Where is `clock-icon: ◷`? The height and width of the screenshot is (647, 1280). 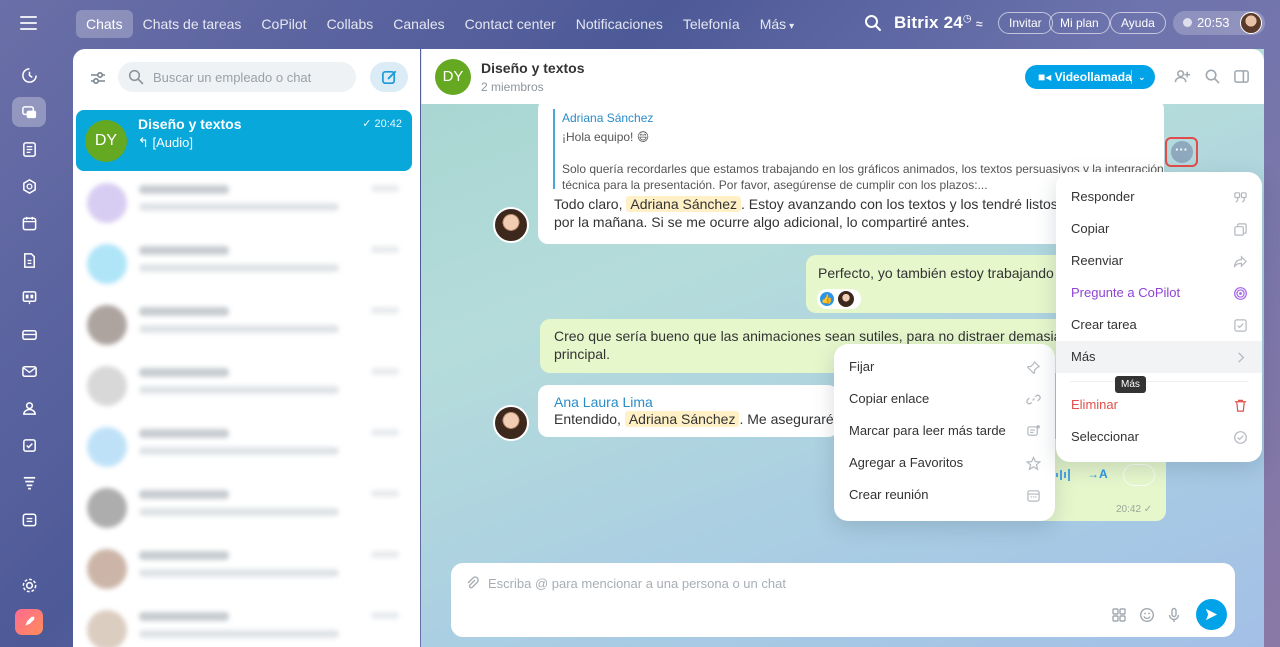 clock-icon: ◷ is located at coordinates (967, 19).